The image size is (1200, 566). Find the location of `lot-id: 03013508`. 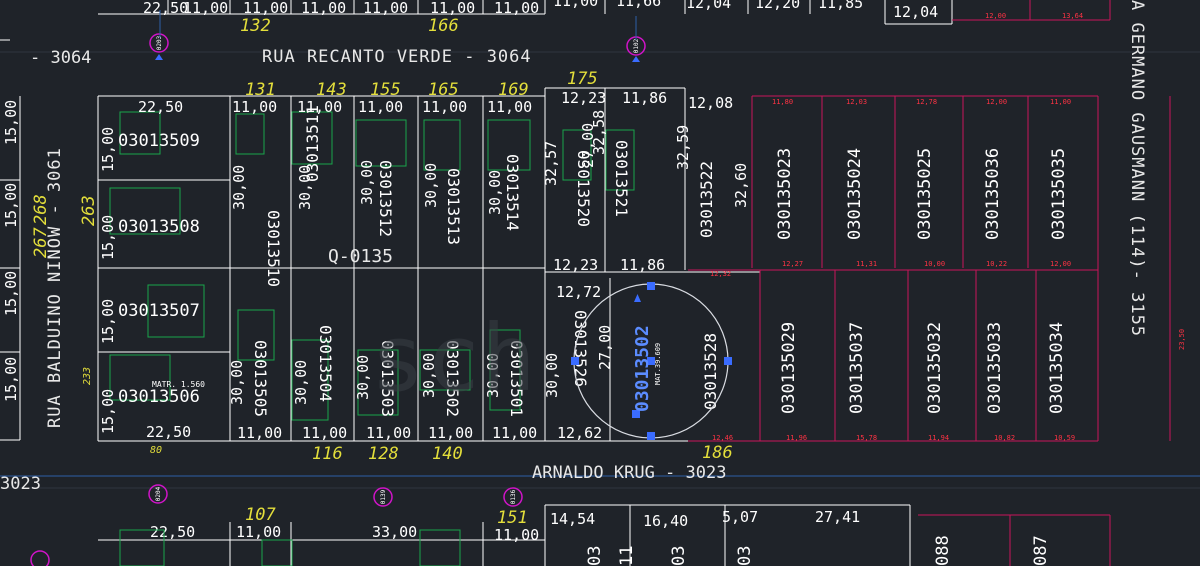

lot-id: 03013508 is located at coordinates (159, 227).